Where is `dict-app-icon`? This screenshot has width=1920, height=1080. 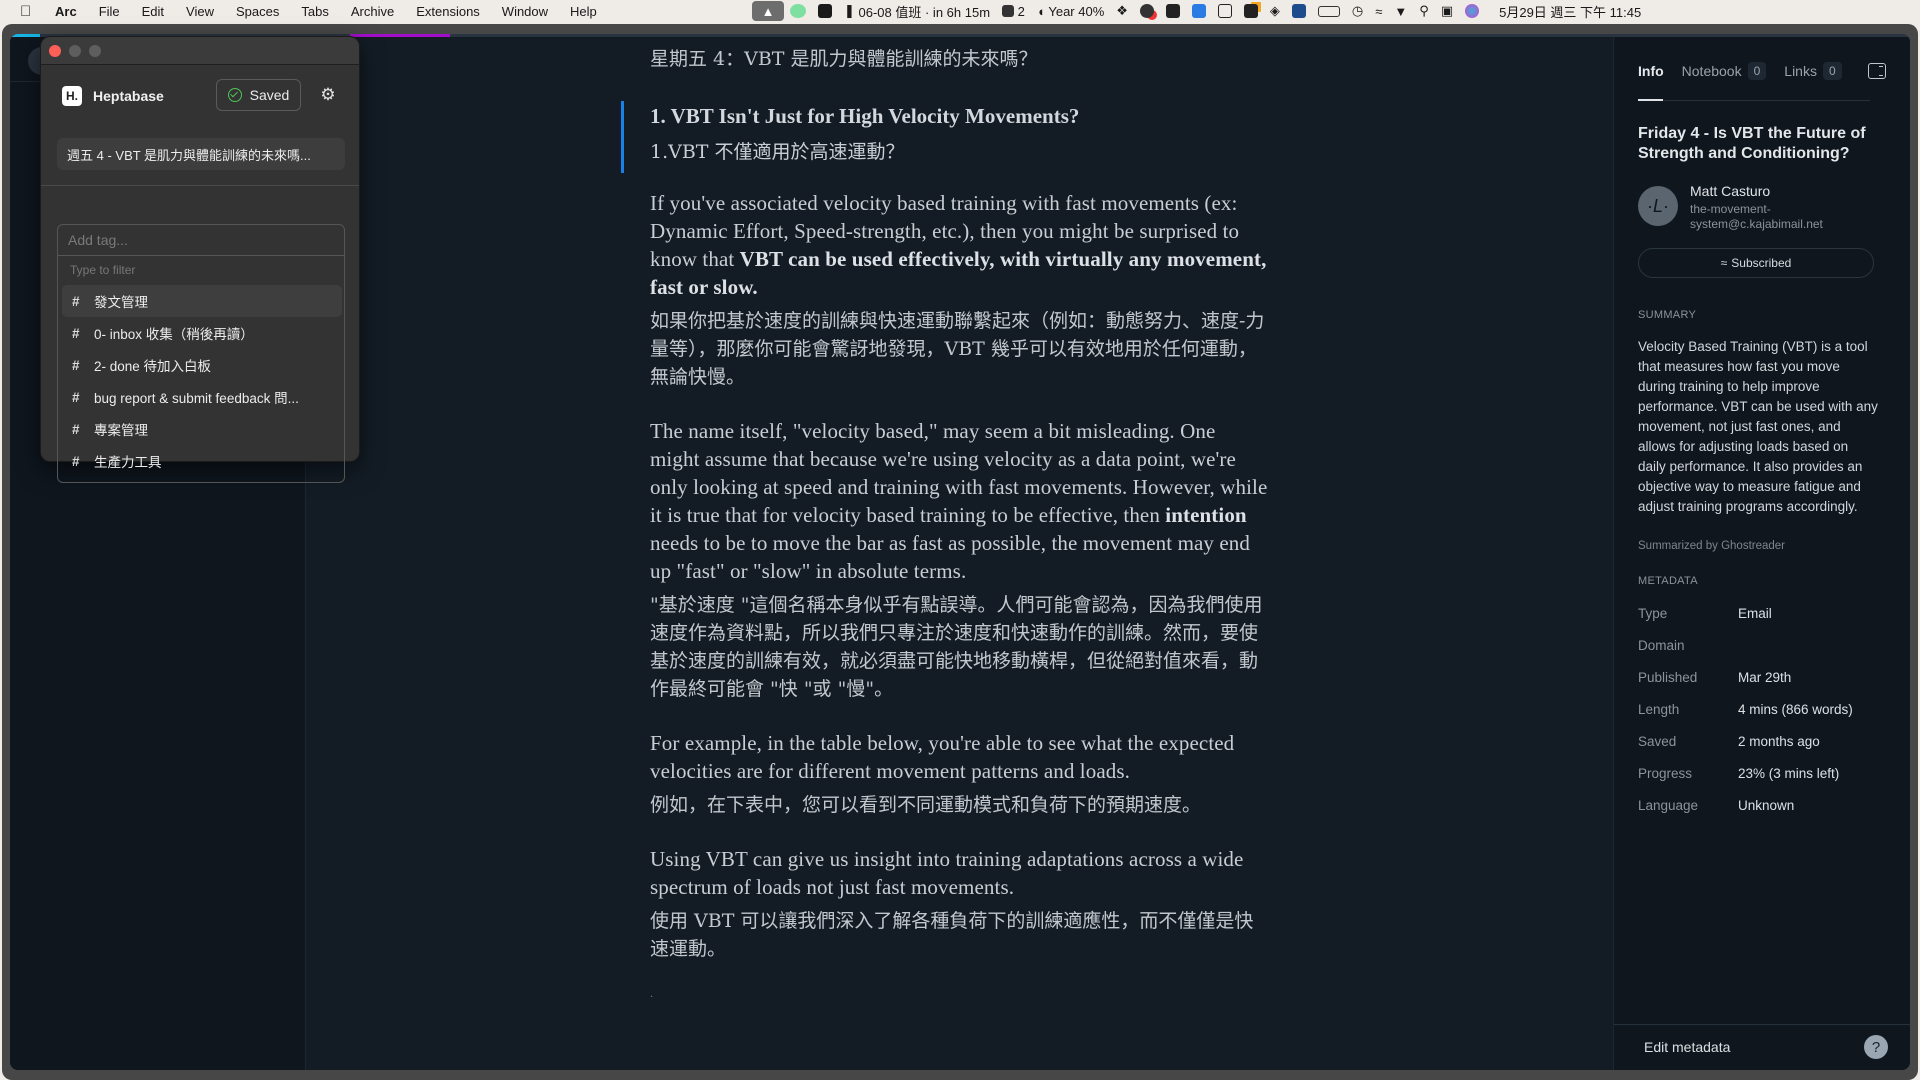
dict-app-icon is located at coordinates (1199, 11).